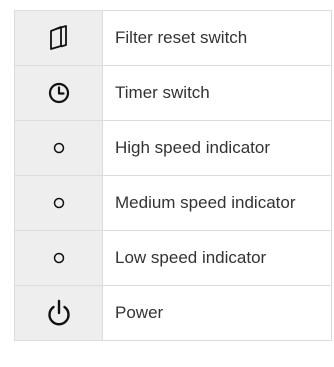 This screenshot has height=367, width=334. I want to click on legend-row-filter-reset: Filter reset switch, so click(173, 38).